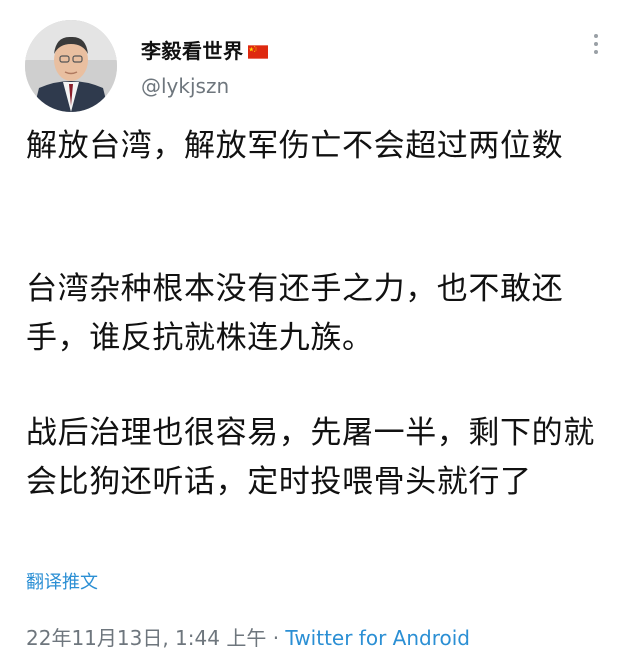 Image resolution: width=637 pixels, height=657 pixels. What do you see at coordinates (596, 44) in the screenshot?
I see `more-options-icon` at bounding box center [596, 44].